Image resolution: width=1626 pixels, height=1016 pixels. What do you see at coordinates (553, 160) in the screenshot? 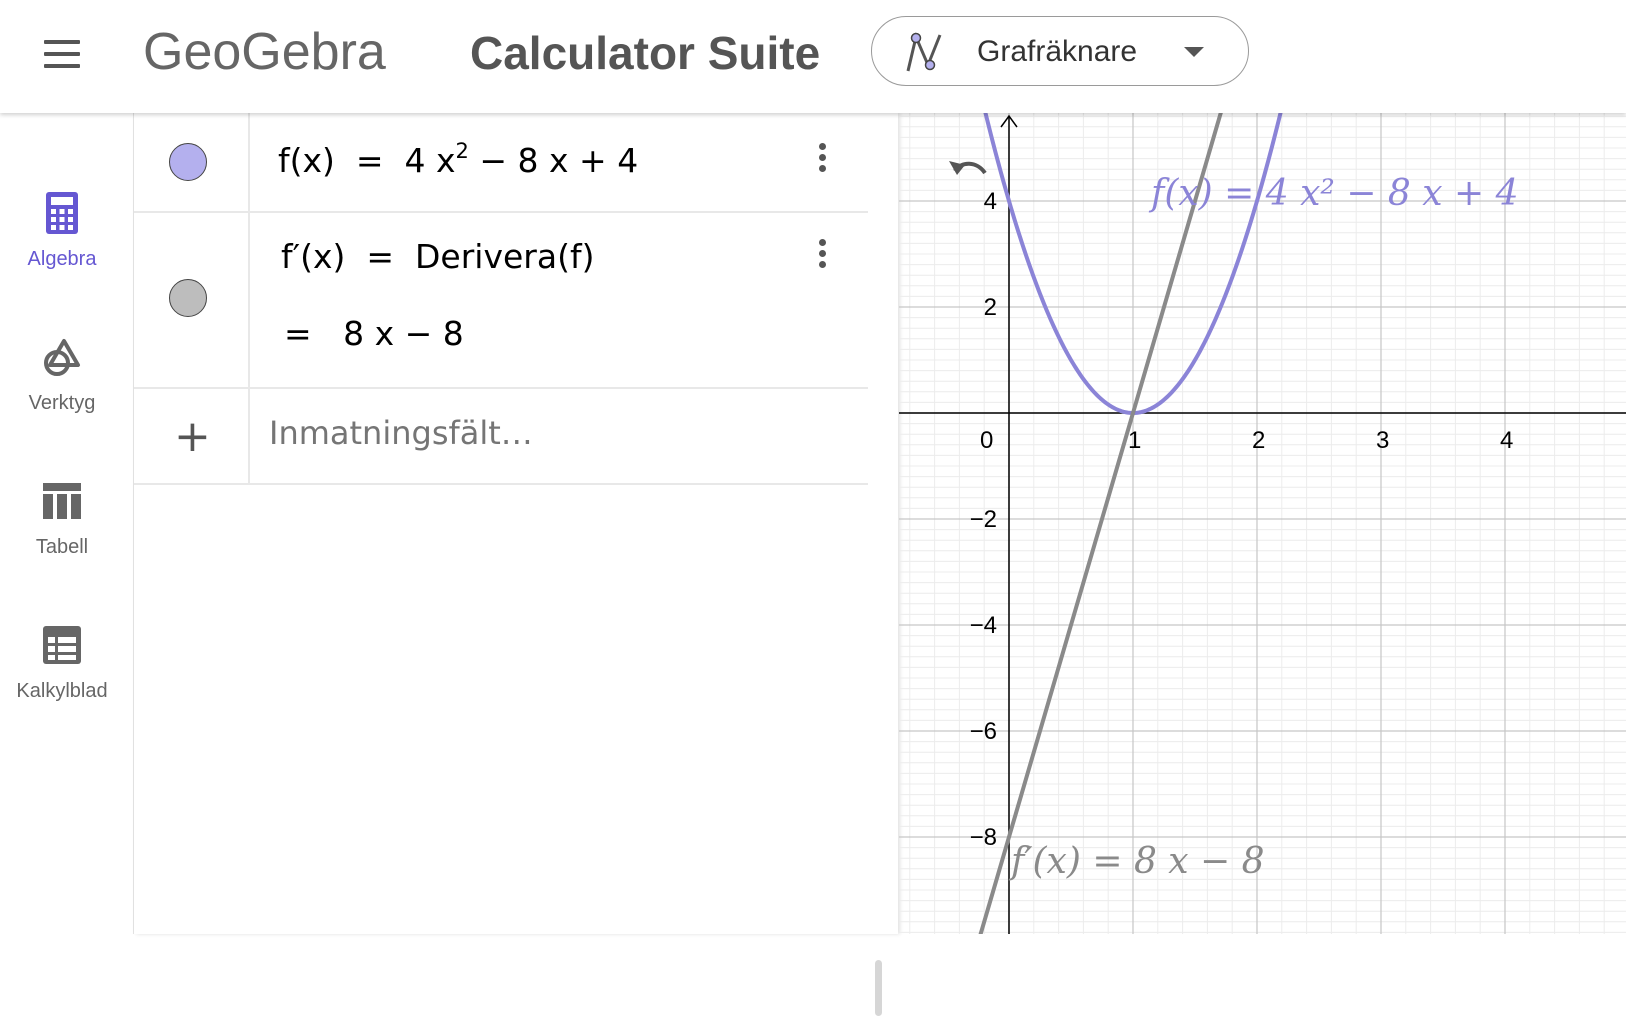
I see `expression-rhs-tail: − 8 x + 4` at bounding box center [553, 160].